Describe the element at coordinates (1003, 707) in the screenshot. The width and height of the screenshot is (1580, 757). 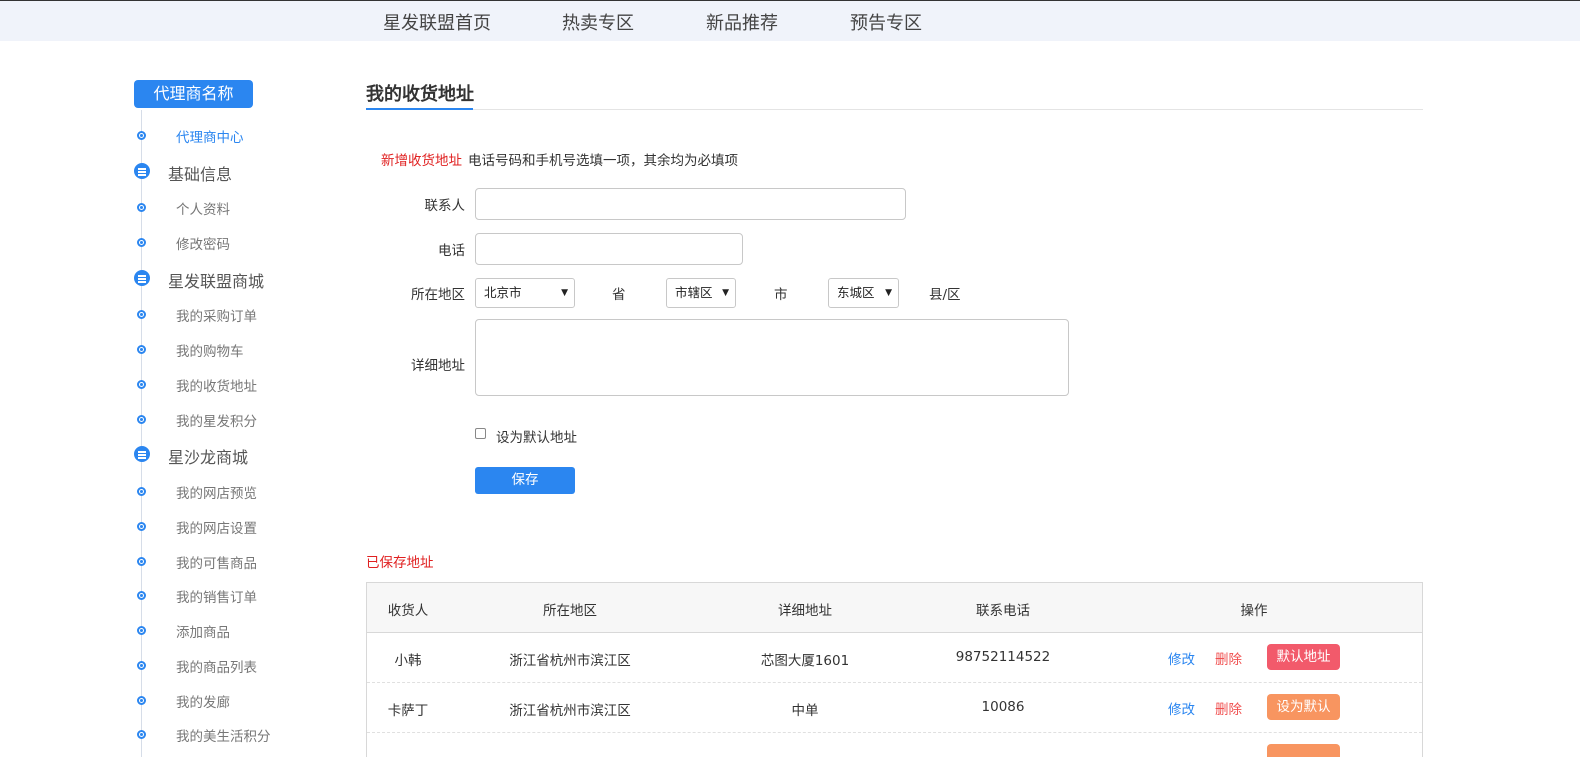
I see `phone-cell: 10086` at that location.